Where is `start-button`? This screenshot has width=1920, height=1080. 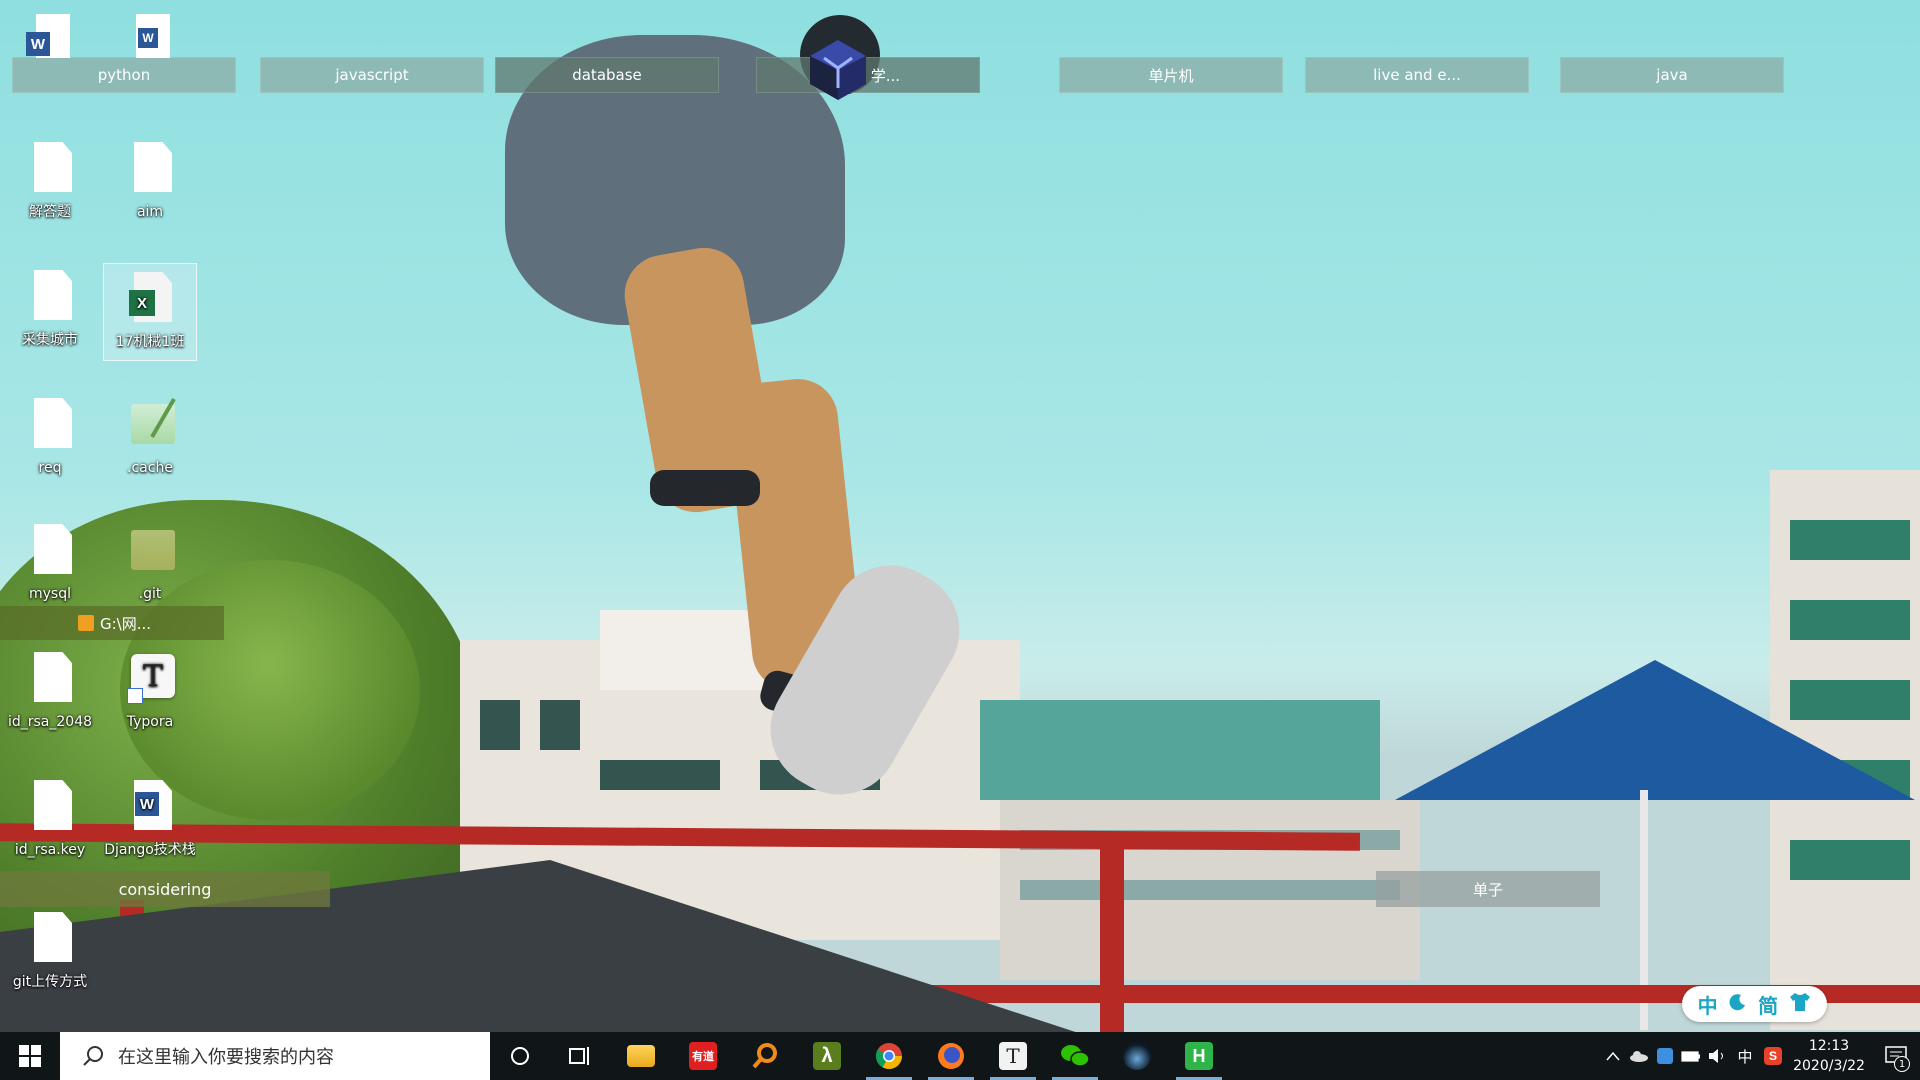 start-button is located at coordinates (30, 1056).